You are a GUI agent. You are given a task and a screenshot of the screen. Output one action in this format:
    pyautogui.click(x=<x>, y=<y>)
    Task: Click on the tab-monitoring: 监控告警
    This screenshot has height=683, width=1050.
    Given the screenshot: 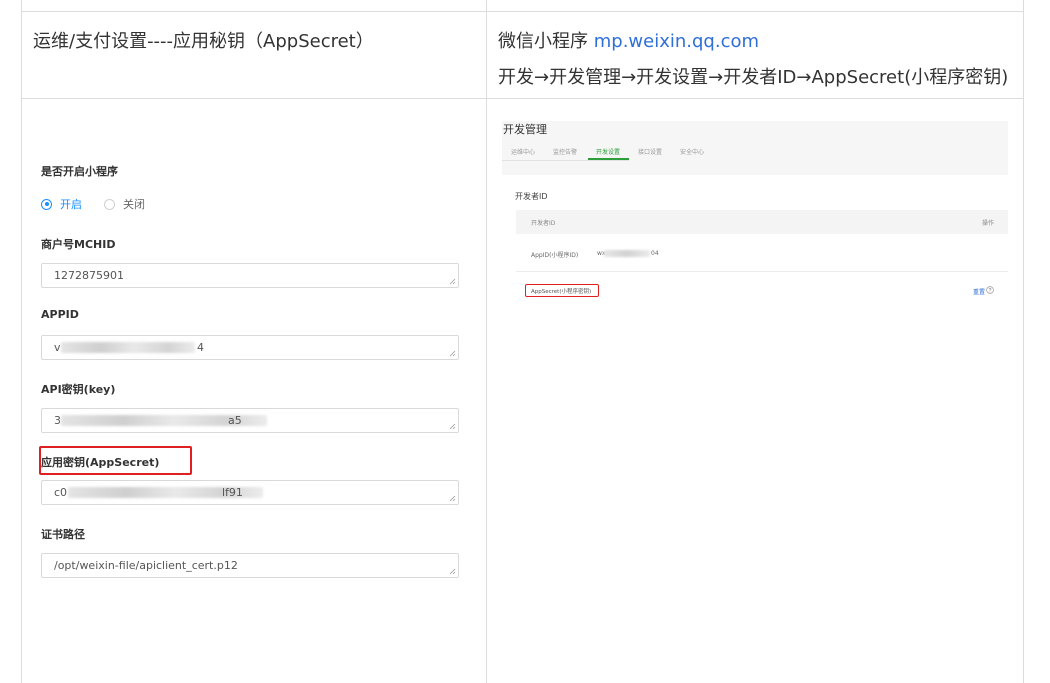 What is the action you would take?
    pyautogui.click(x=565, y=151)
    